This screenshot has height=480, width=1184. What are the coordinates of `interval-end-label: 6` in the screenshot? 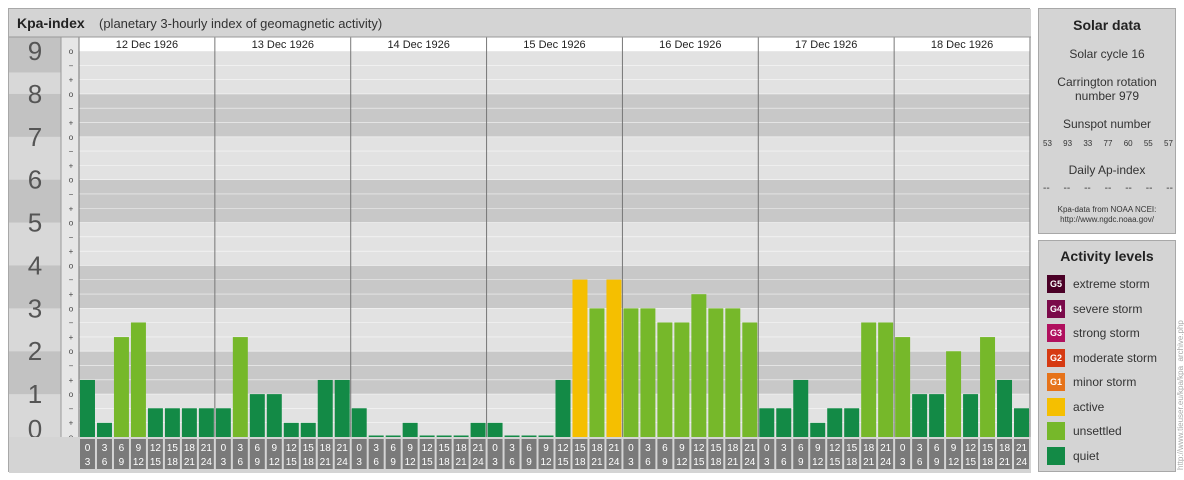 It's located at (920, 462).